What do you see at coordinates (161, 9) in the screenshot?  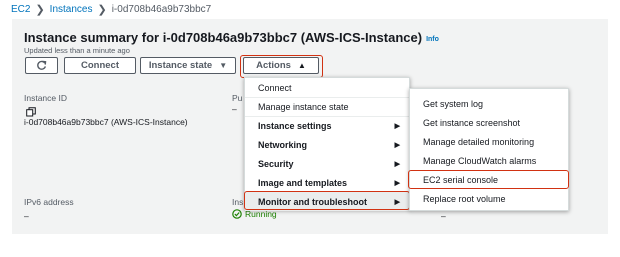 I see `breadcrumb-current: i-0d708b46a9b73bbc7` at bounding box center [161, 9].